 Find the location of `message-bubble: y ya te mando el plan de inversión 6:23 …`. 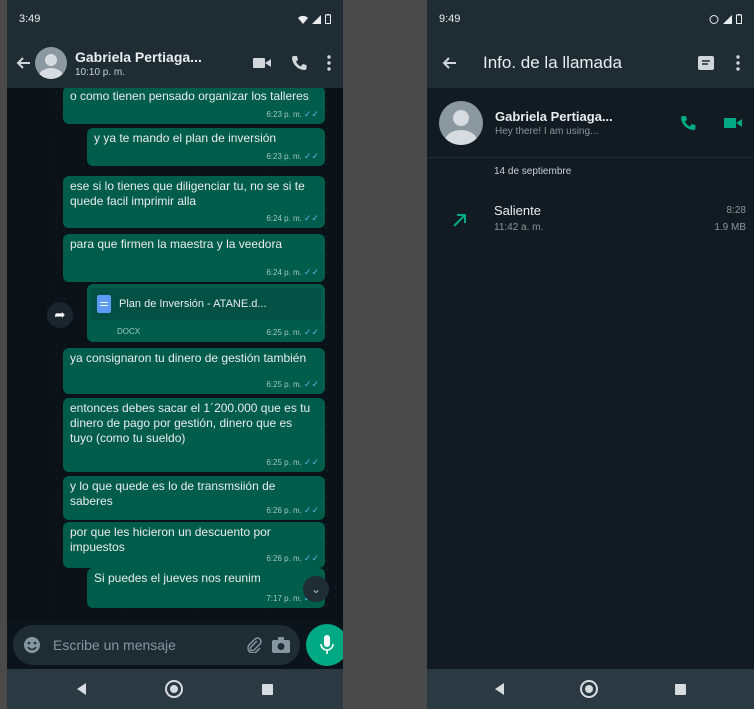

message-bubble: y ya te mando el plan de inversión 6:23 … is located at coordinates (206, 147).